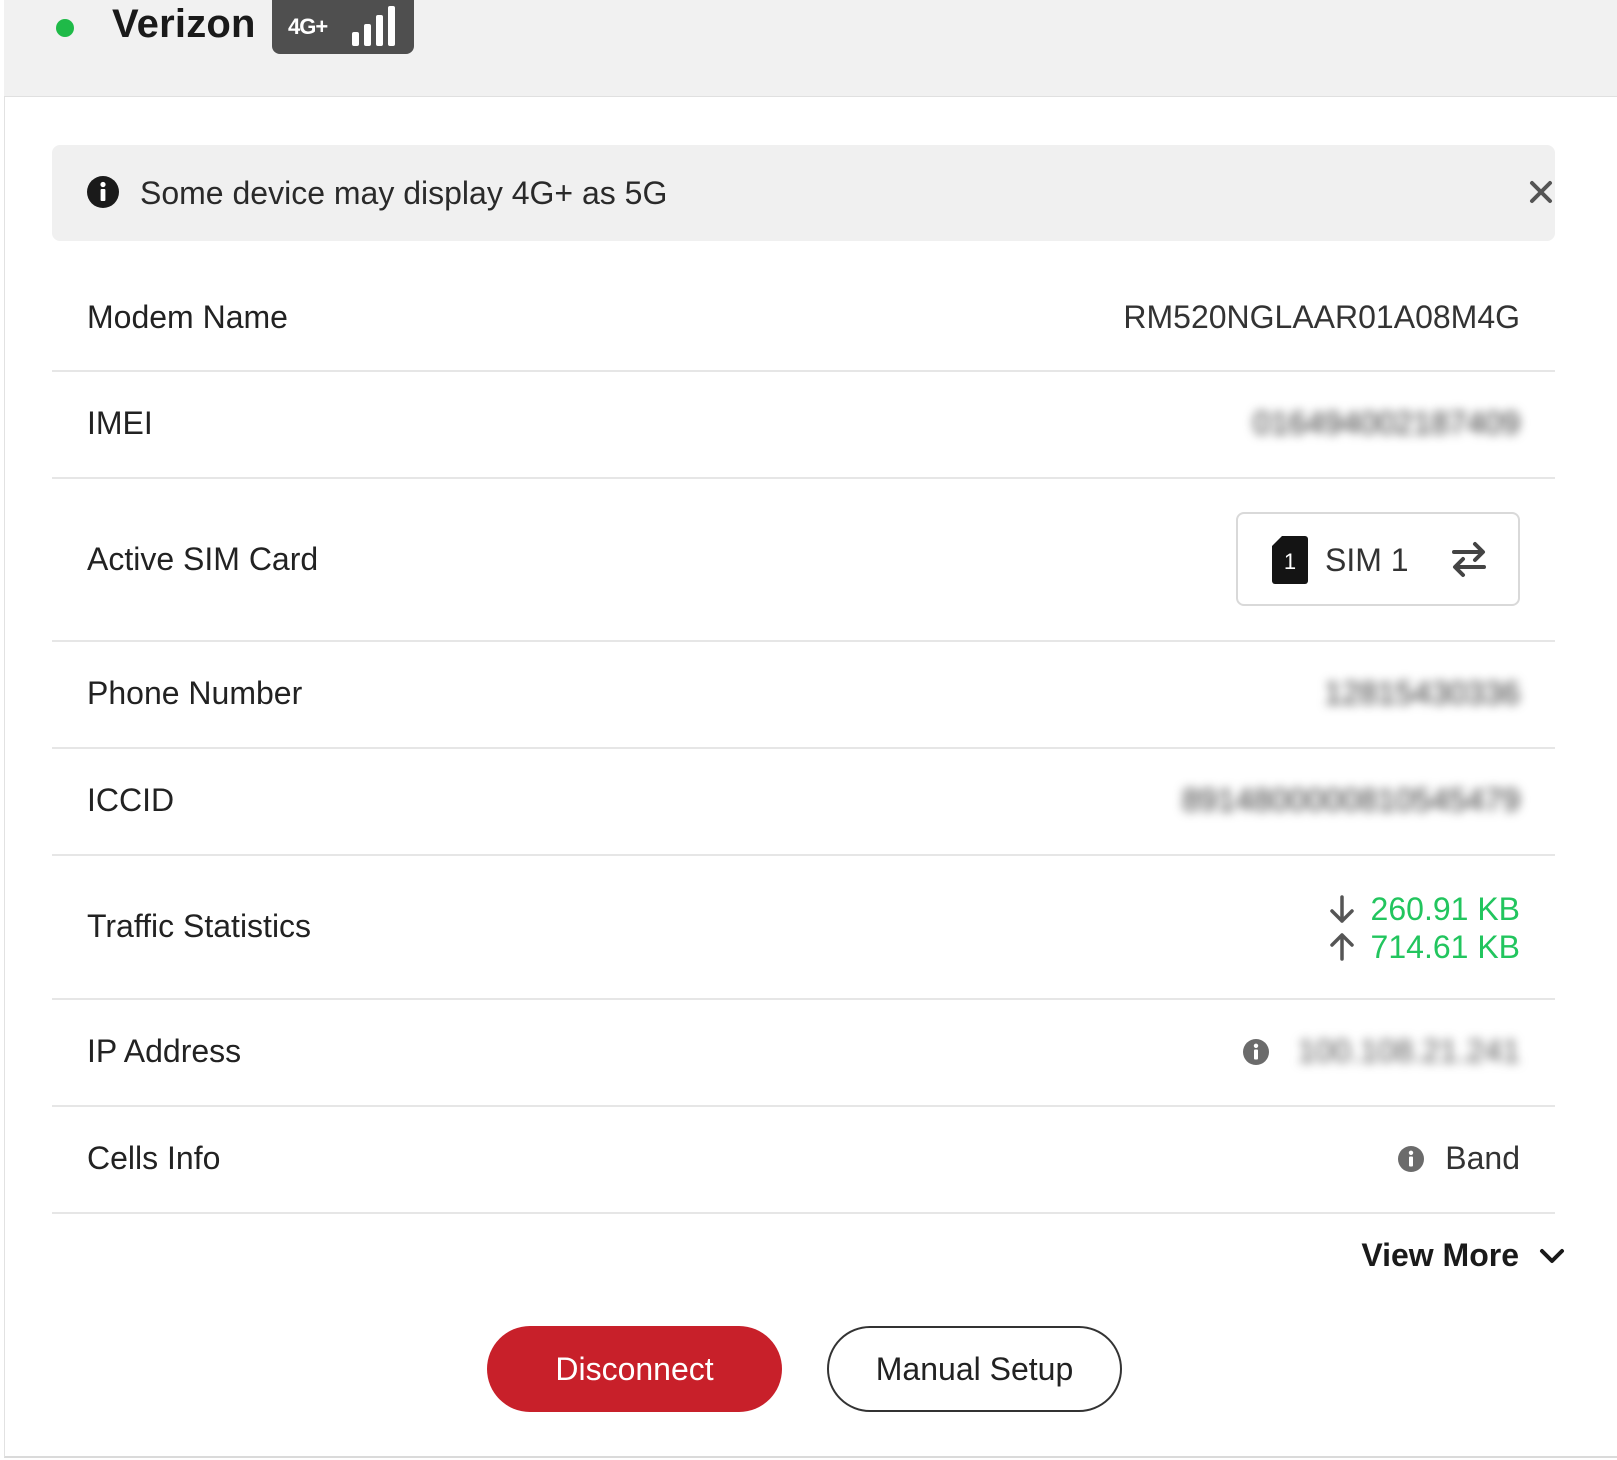 This screenshot has width=1617, height=1460. I want to click on active-sim-label: Active SIM Card, so click(203, 559).